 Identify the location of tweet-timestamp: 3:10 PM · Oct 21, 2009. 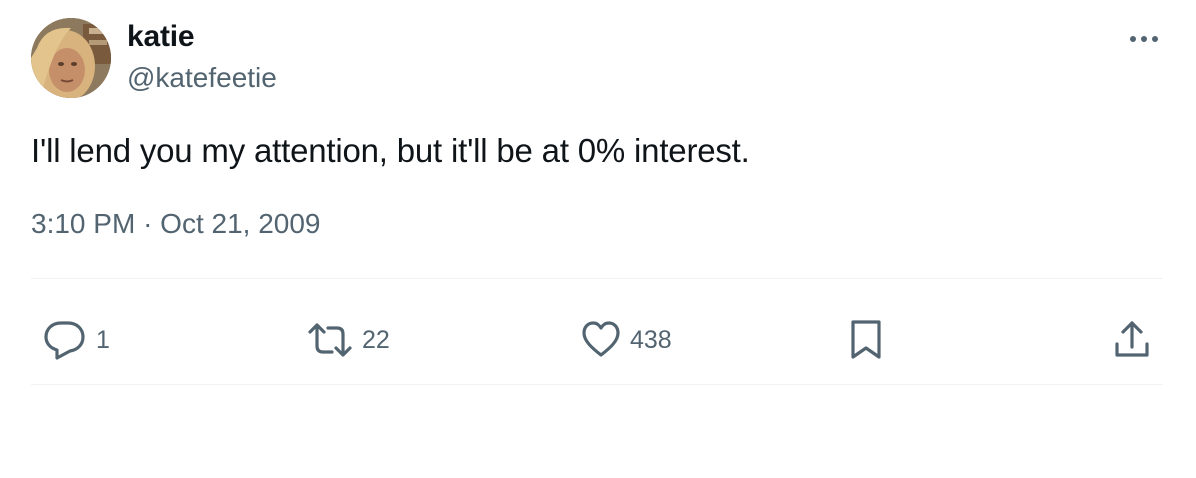
(176, 224).